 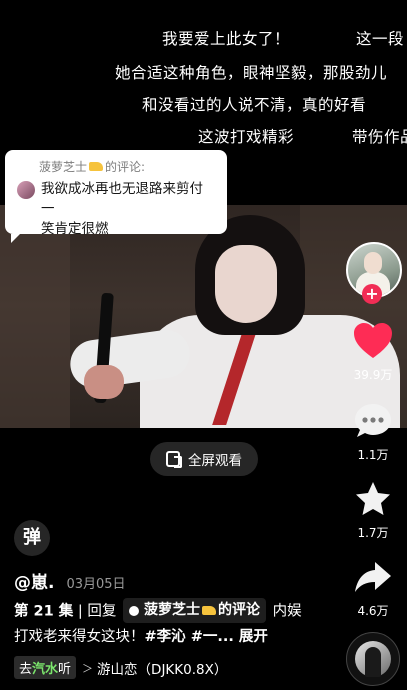 What do you see at coordinates (373, 611) in the screenshot?
I see `share-count: 4.6万` at bounding box center [373, 611].